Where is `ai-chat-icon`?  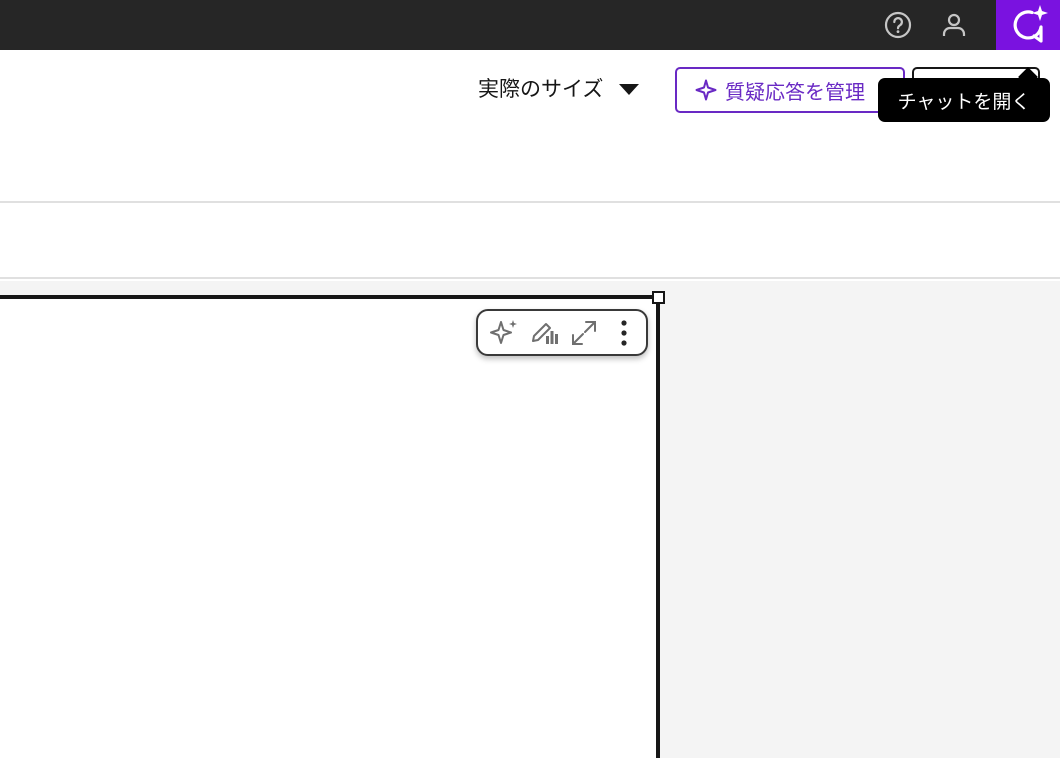 ai-chat-icon is located at coordinates (1030, 24).